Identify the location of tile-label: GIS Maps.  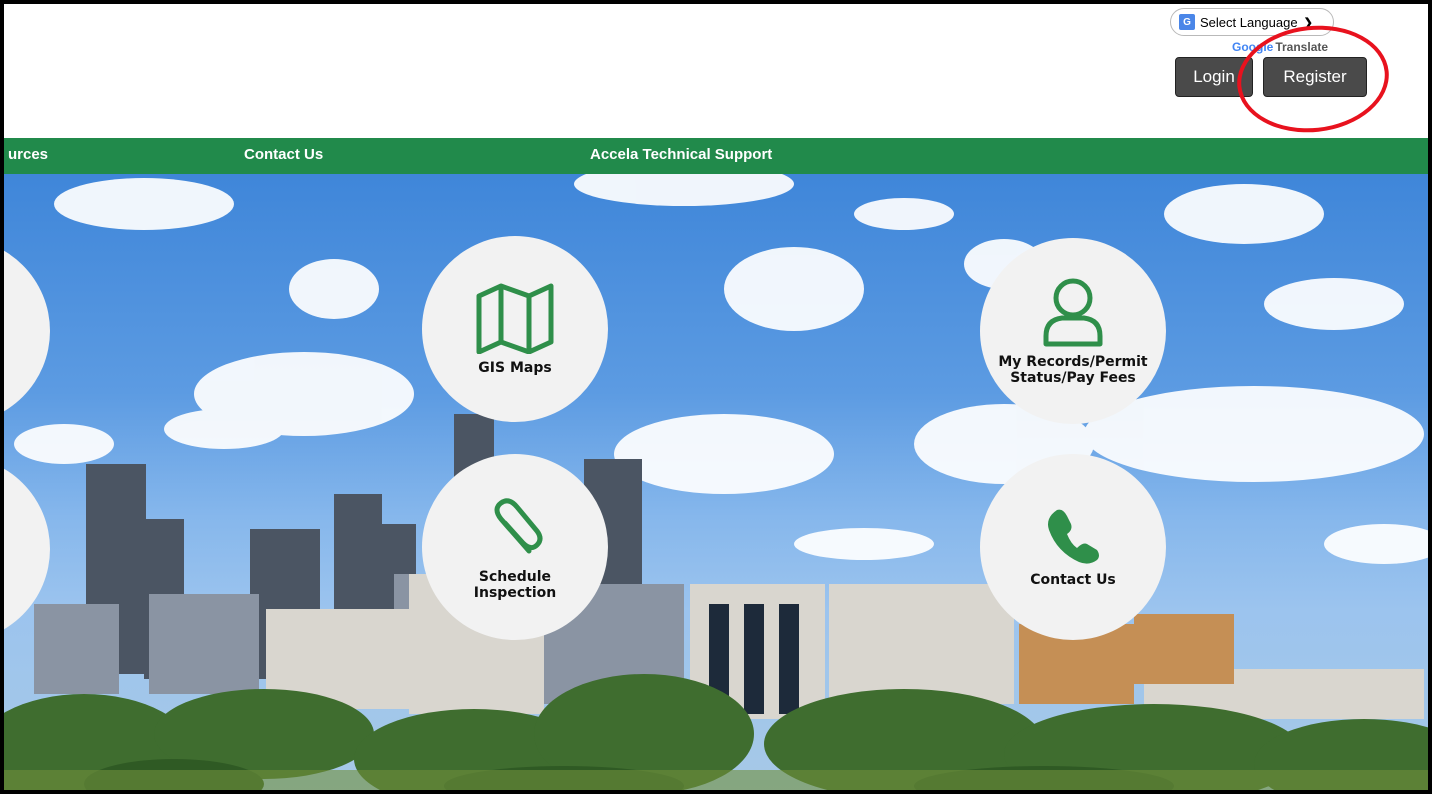
(515, 368).